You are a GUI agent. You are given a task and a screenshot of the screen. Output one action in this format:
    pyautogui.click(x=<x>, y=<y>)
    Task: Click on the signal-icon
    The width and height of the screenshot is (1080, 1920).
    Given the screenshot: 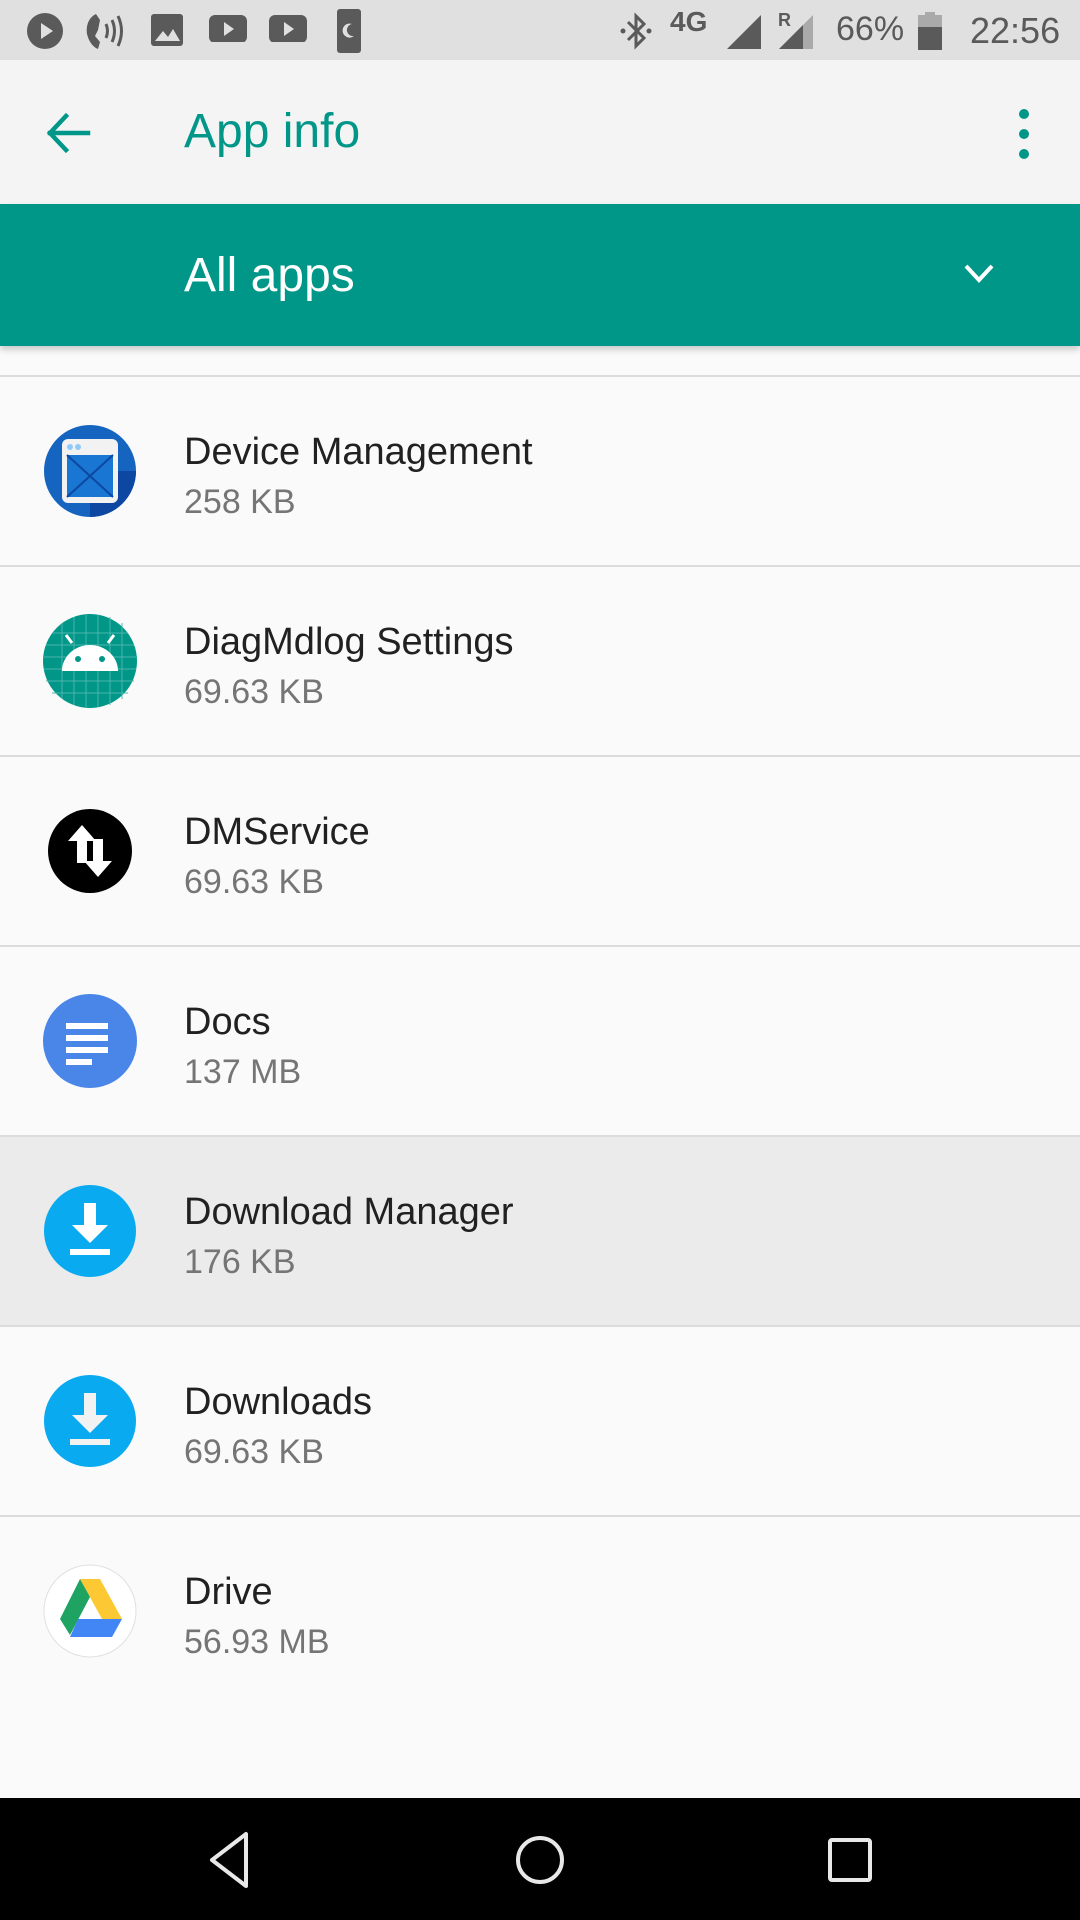 What is the action you would take?
    pyautogui.click(x=744, y=32)
    